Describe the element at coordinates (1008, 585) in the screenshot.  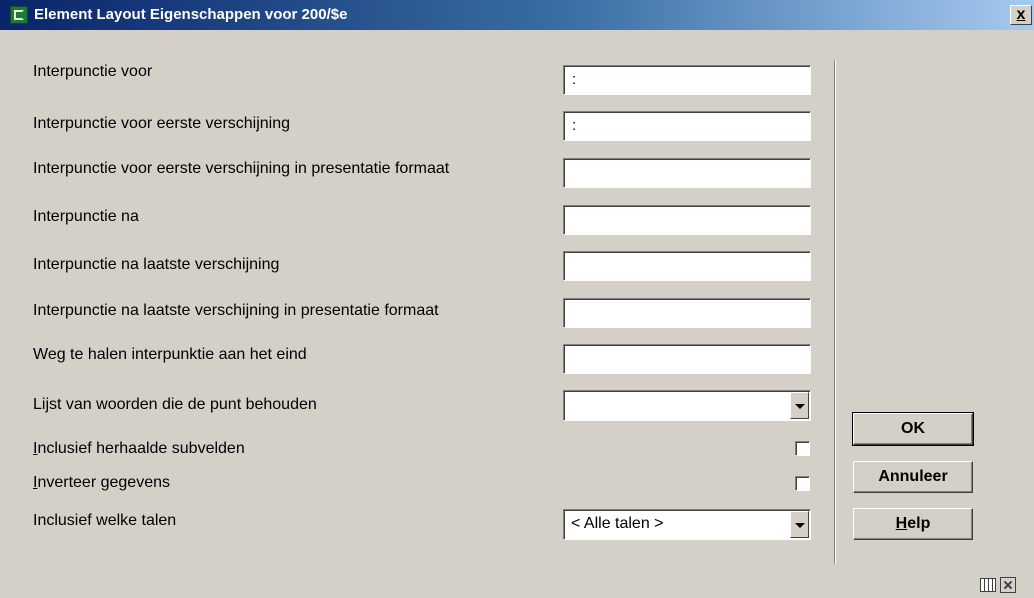
I see `expand-icon` at that location.